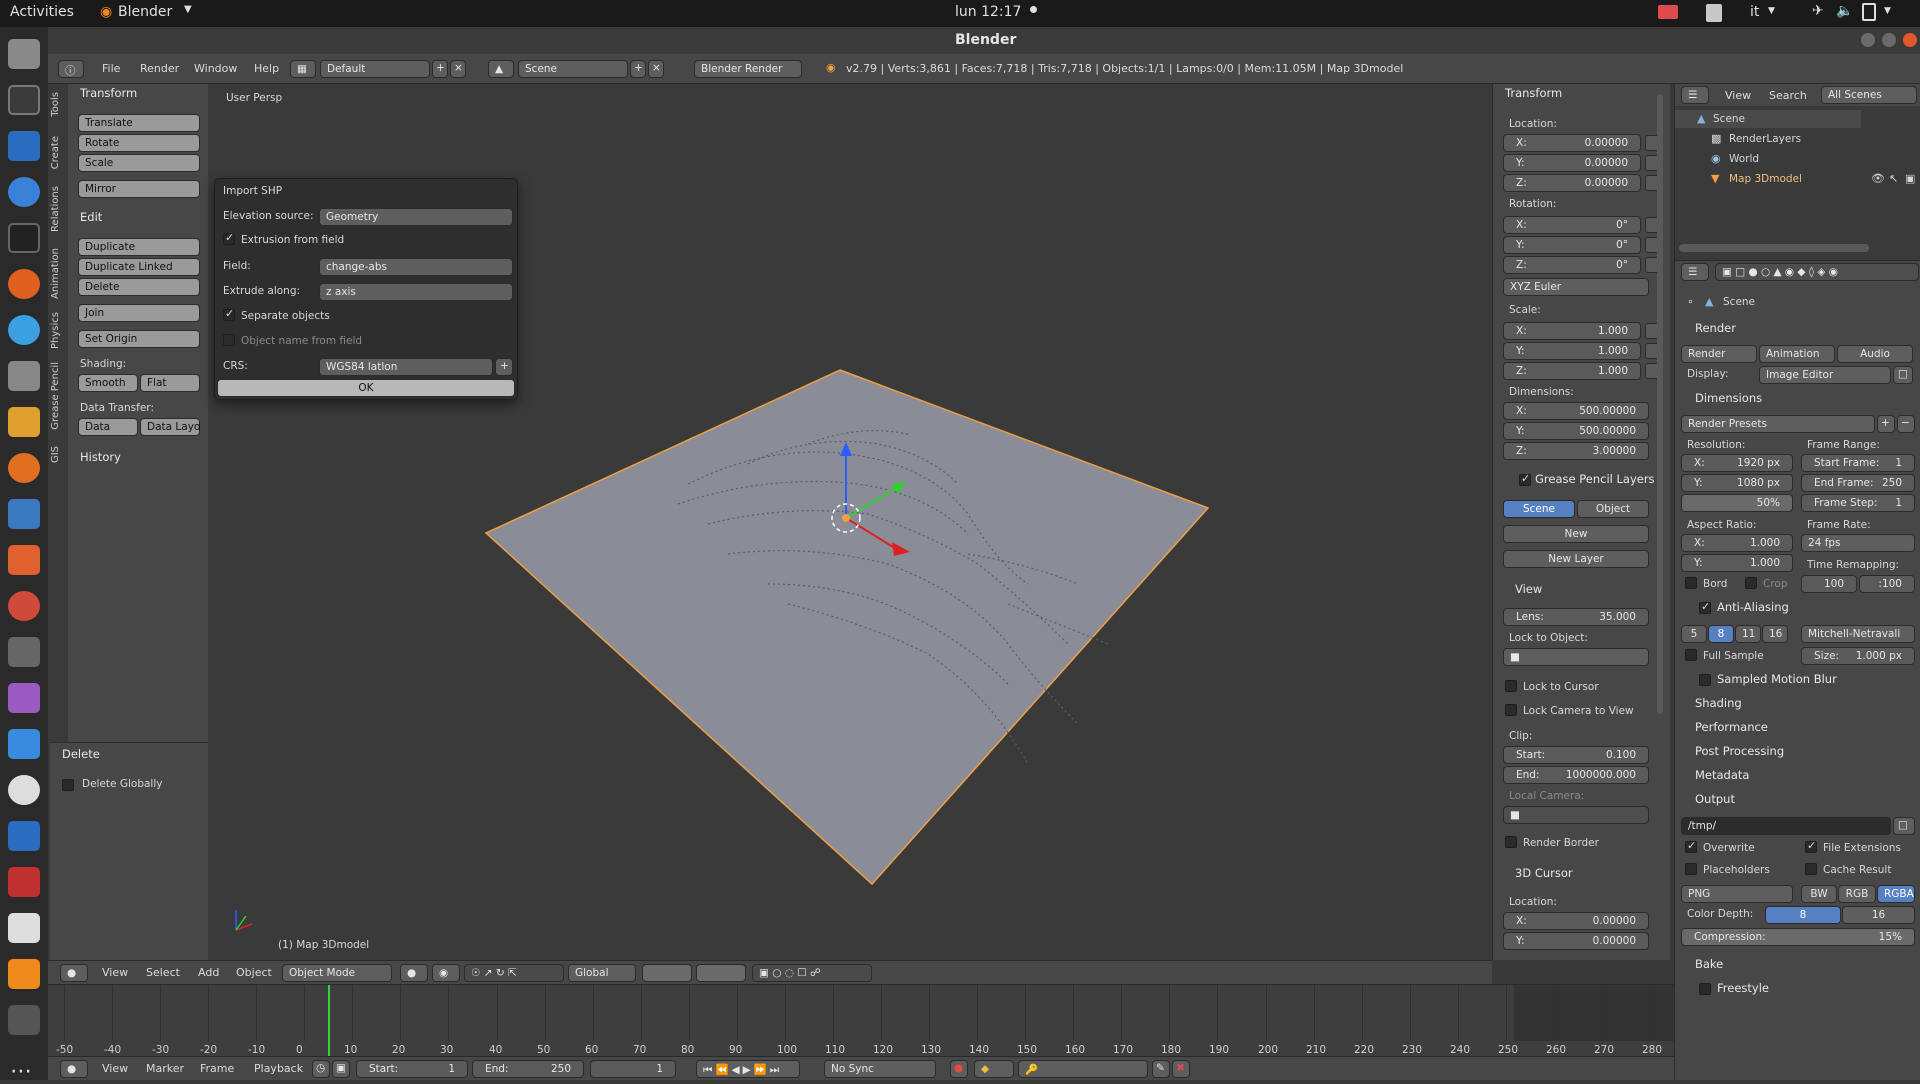  What do you see at coordinates (1572, 265) in the screenshot?
I see `rotation-z-field: Z: 0°` at bounding box center [1572, 265].